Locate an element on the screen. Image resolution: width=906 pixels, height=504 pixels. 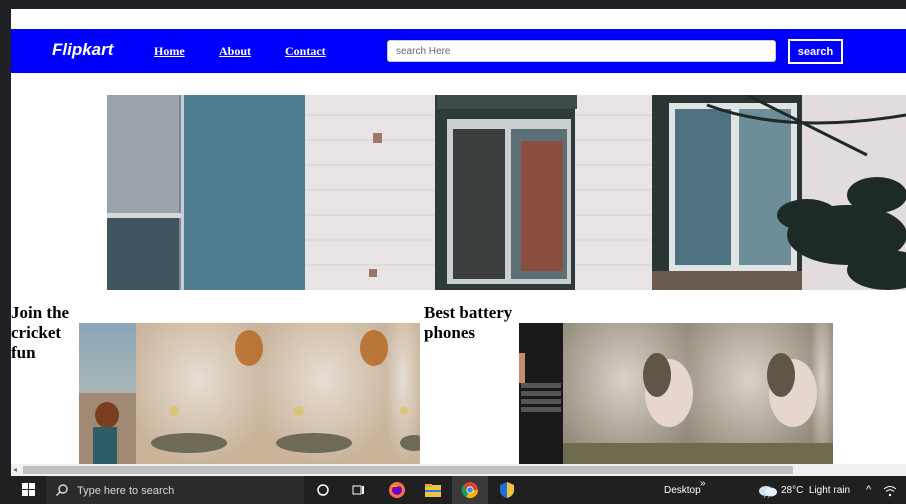
windows-start-icon is located at coordinates (28, 490).